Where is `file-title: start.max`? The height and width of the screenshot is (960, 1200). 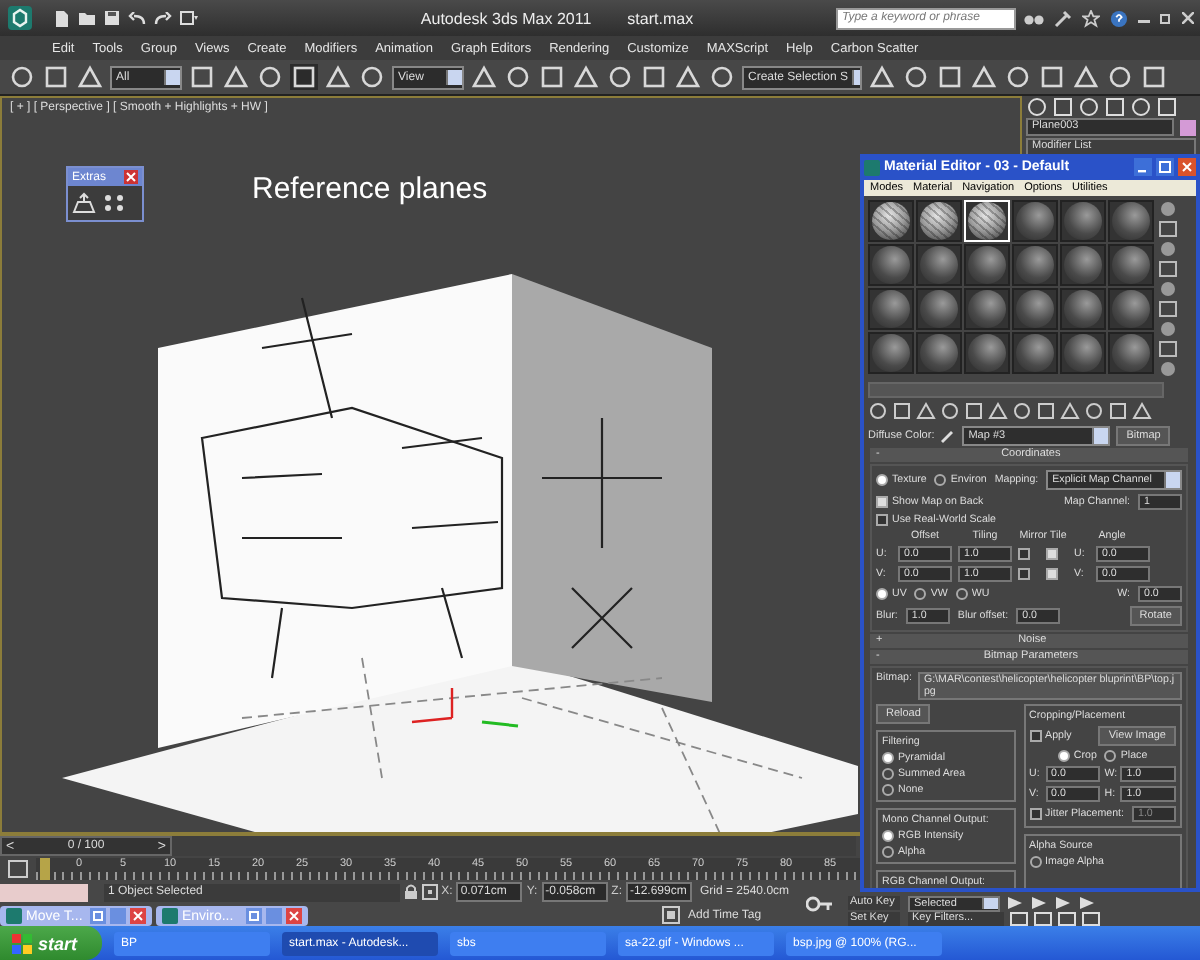
file-title: start.max is located at coordinates (660, 18).